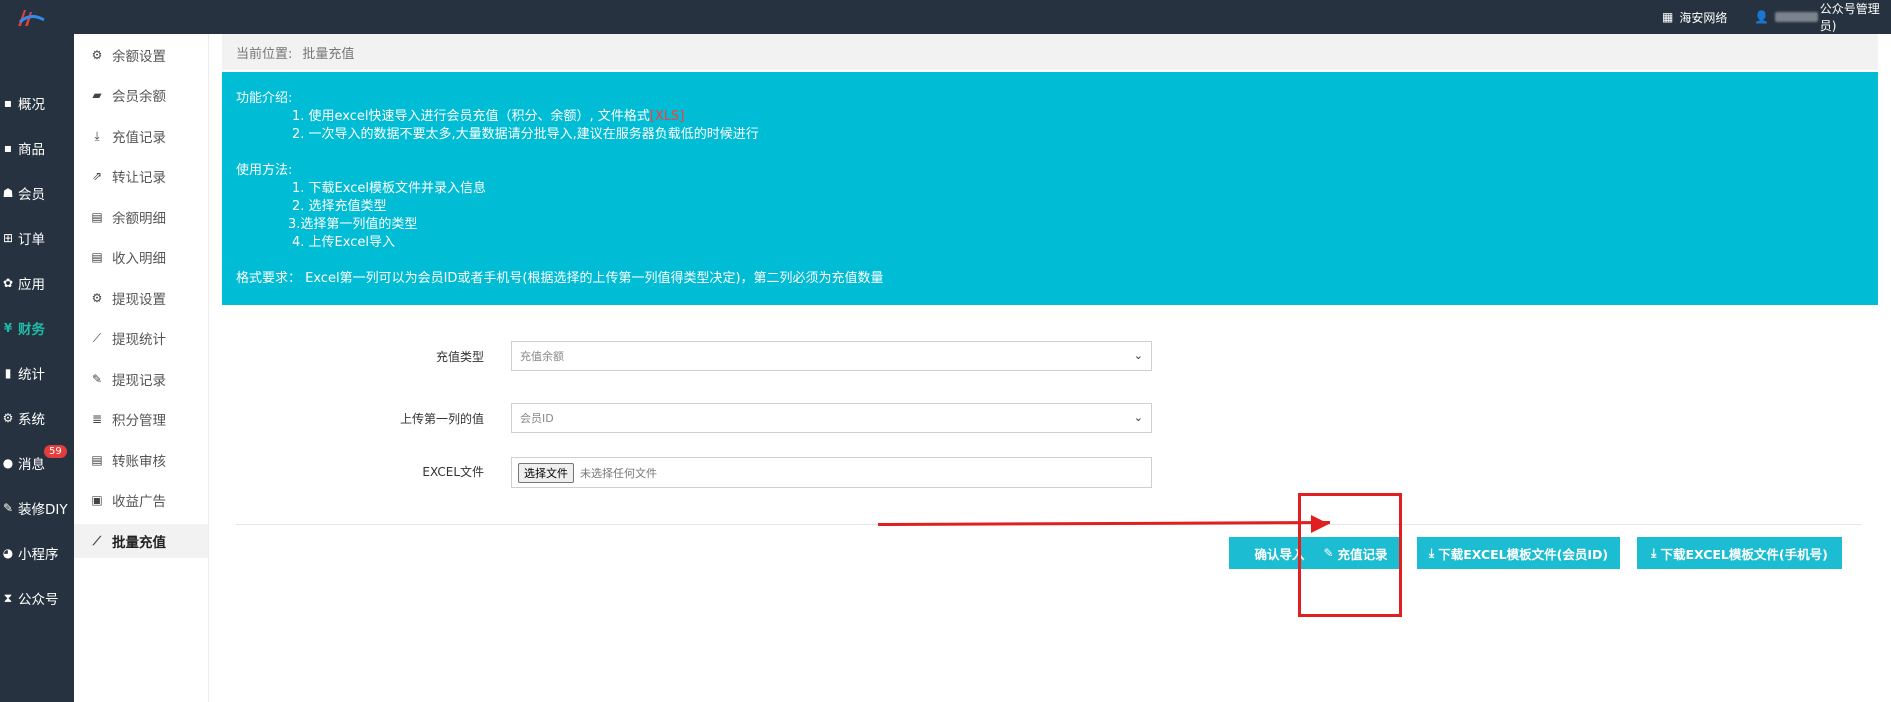  What do you see at coordinates (31, 375) in the screenshot?
I see `nav-item-label: 统计` at bounding box center [31, 375].